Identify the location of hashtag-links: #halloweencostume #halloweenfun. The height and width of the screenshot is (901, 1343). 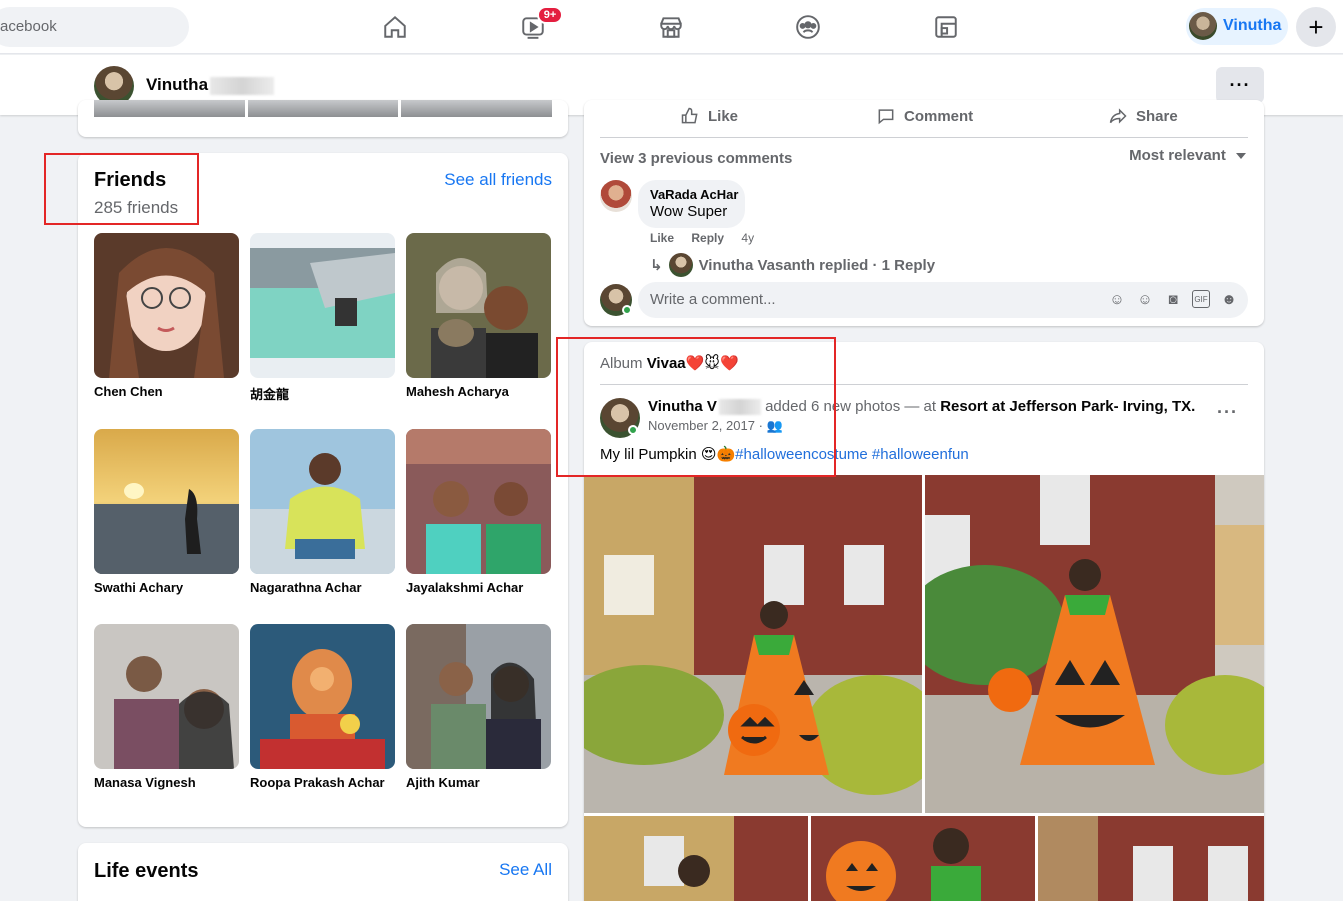
(852, 454).